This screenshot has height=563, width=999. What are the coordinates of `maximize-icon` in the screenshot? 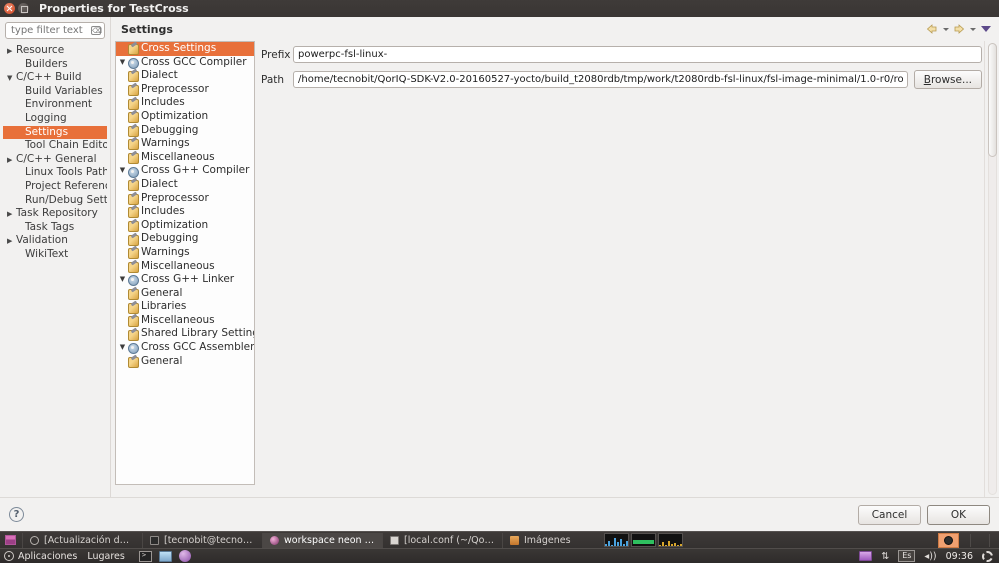 It's located at (23, 8).